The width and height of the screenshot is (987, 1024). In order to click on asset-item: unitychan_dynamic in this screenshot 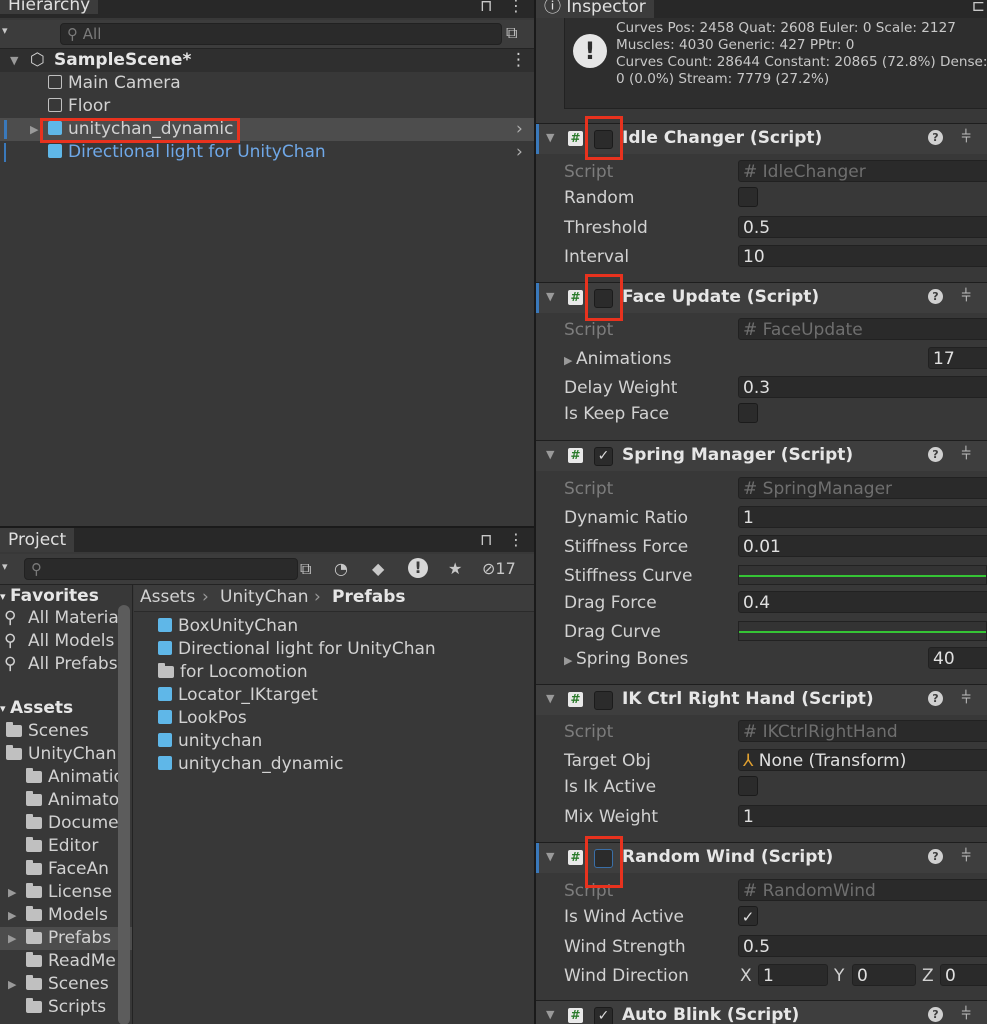, I will do `click(346, 764)`.